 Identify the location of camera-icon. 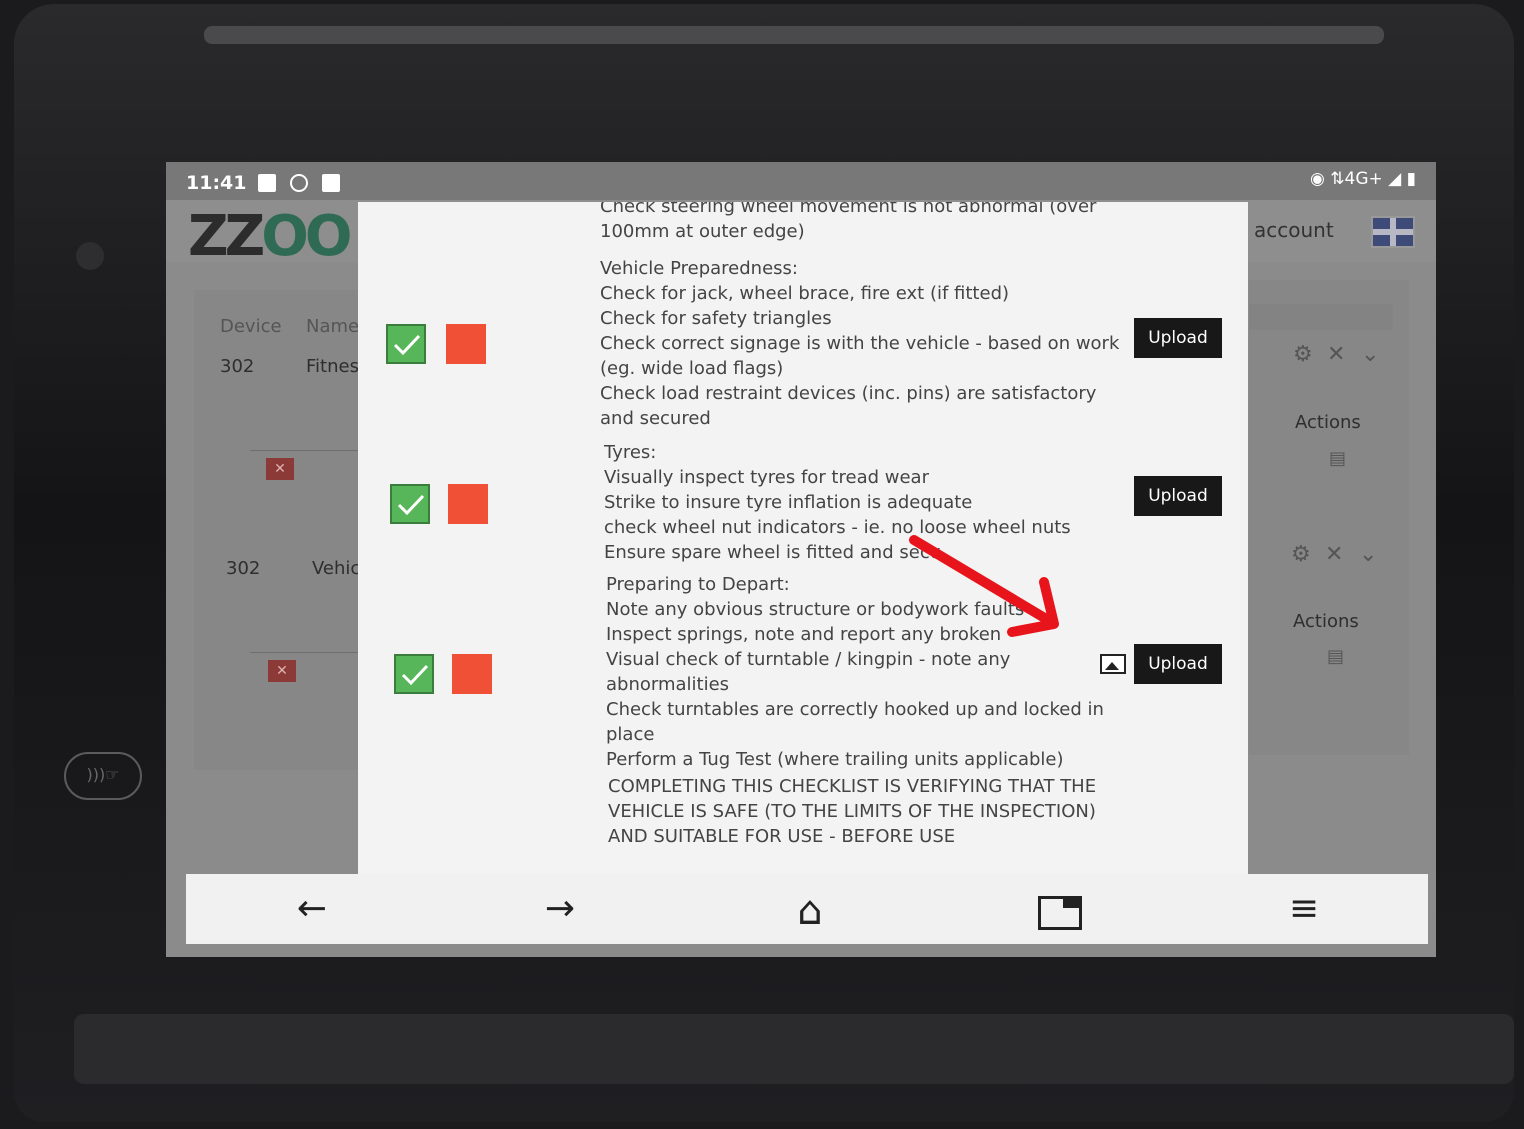
(90, 256).